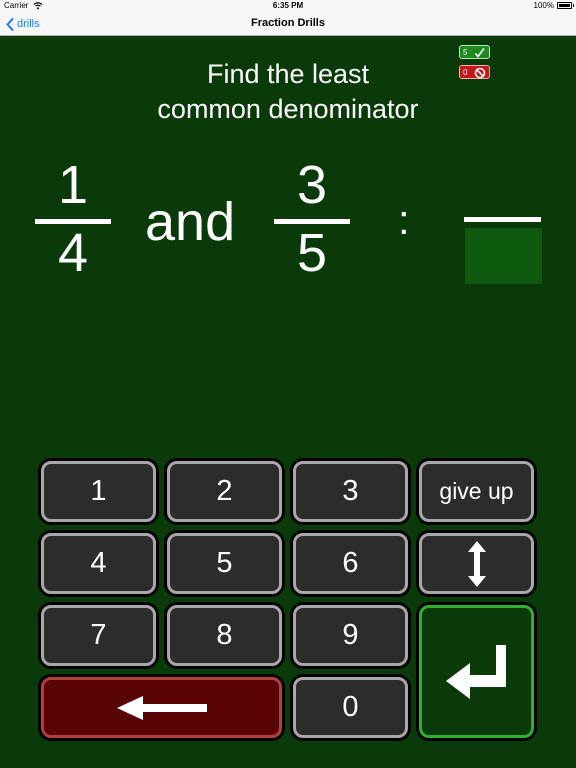 The width and height of the screenshot is (576, 768). What do you see at coordinates (312, 253) in the screenshot?
I see `fraction-2-denominator: 5` at bounding box center [312, 253].